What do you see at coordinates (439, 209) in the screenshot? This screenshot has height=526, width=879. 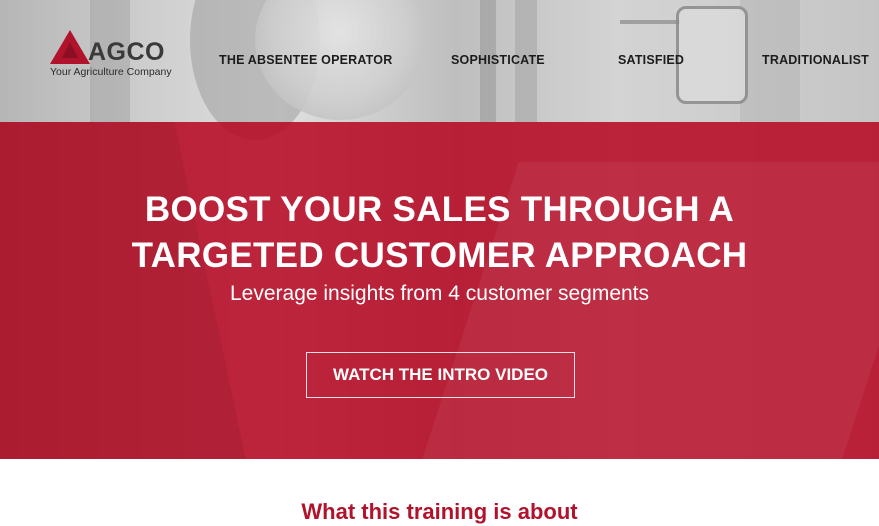 I see `hero-title-line-1: BOOST YOUR SALES THROUGH A` at bounding box center [439, 209].